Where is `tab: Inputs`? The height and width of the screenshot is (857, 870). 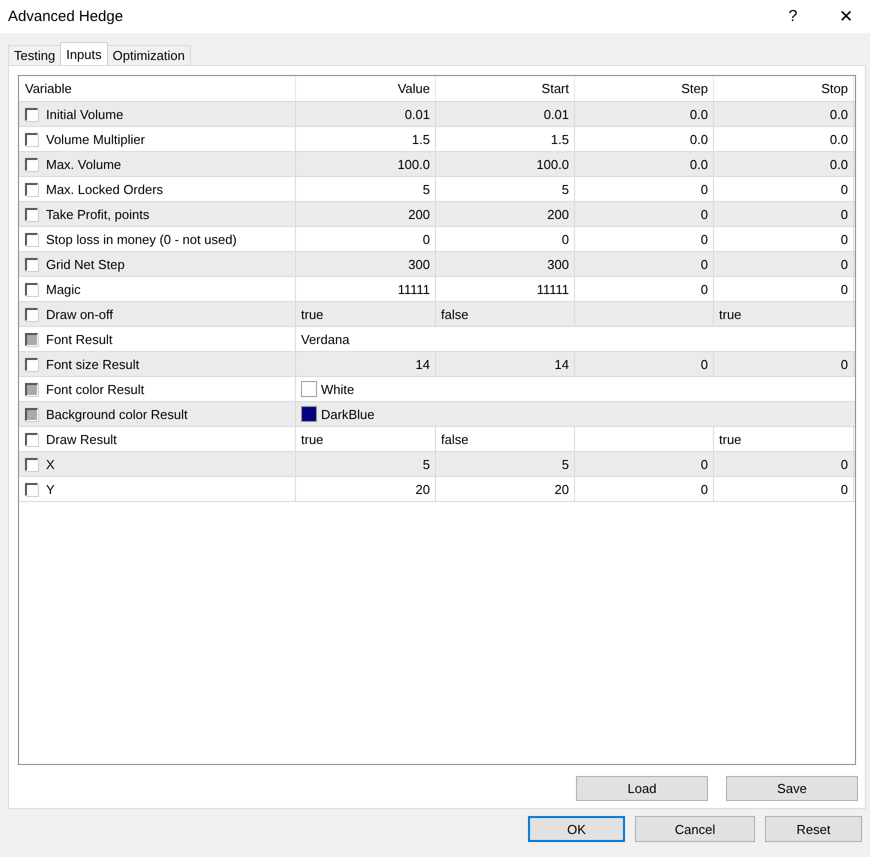 tab: Inputs is located at coordinates (84, 53).